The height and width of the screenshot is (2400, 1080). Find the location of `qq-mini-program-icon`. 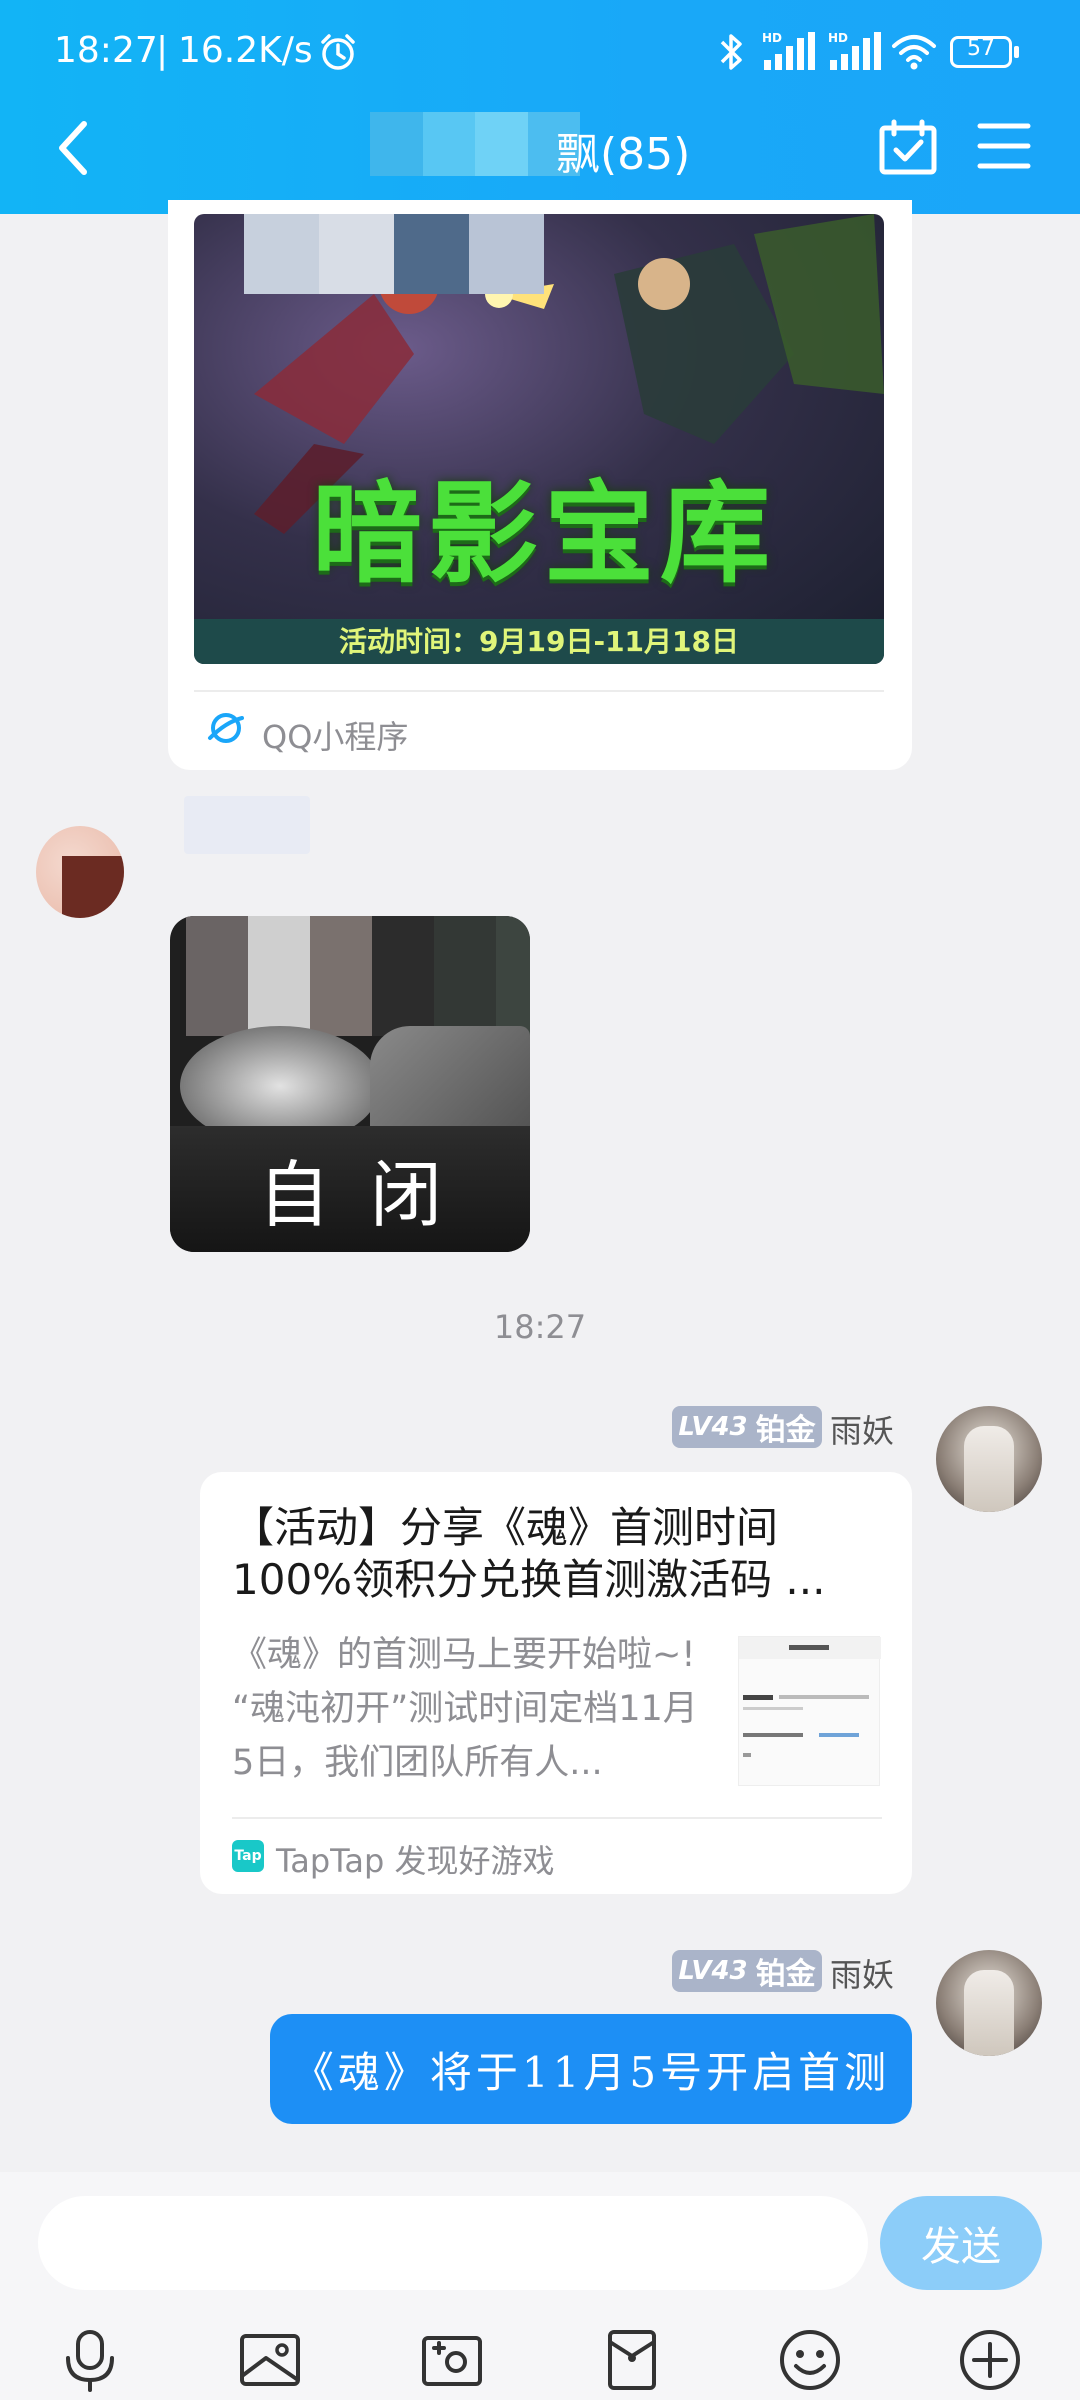

qq-mini-program-icon is located at coordinates (226, 728).